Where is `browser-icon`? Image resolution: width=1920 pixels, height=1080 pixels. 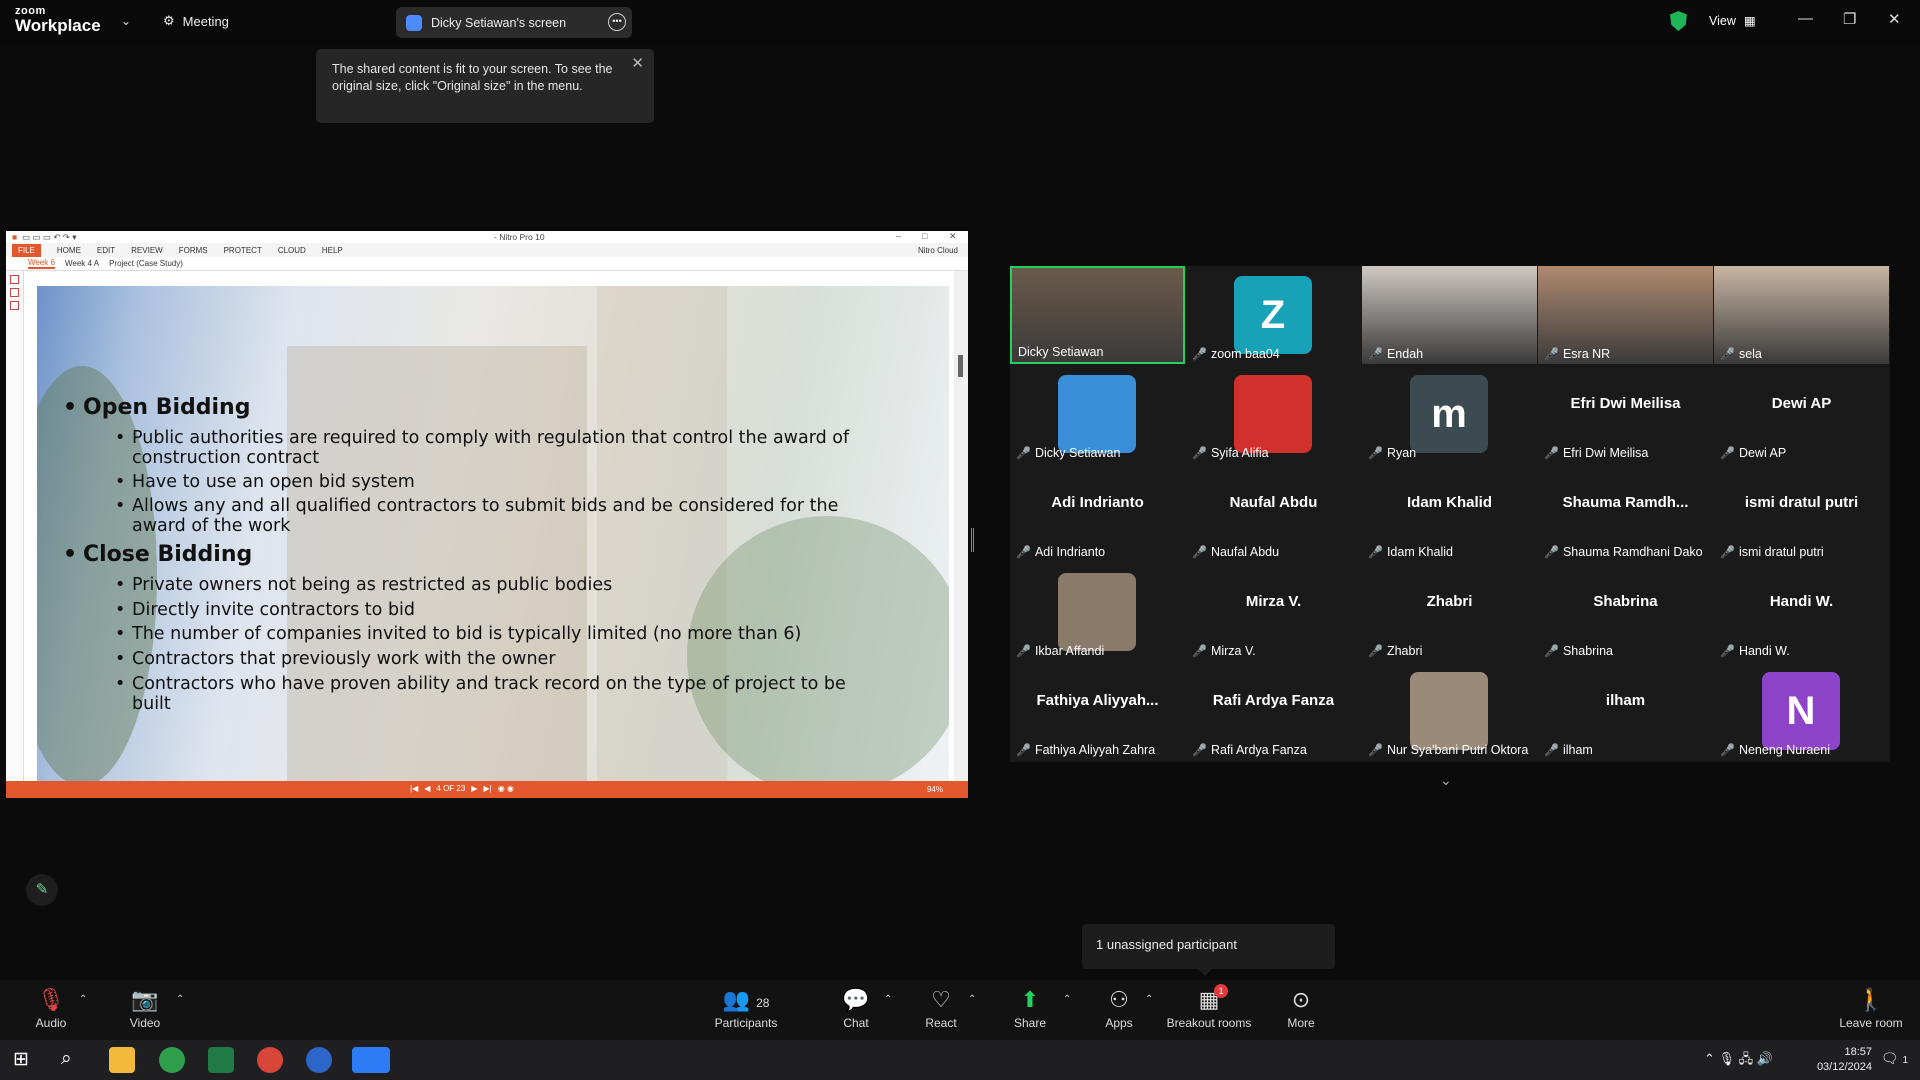 browser-icon is located at coordinates (319, 1060).